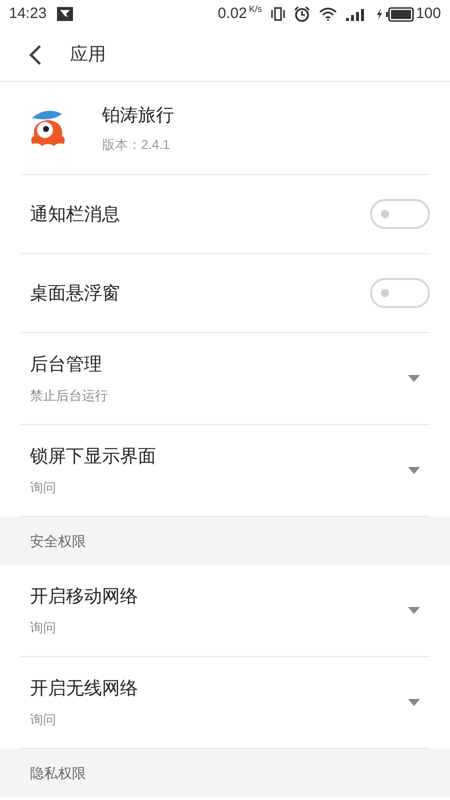 The image size is (450, 800). I want to click on network-speed: 0.02, so click(232, 14).